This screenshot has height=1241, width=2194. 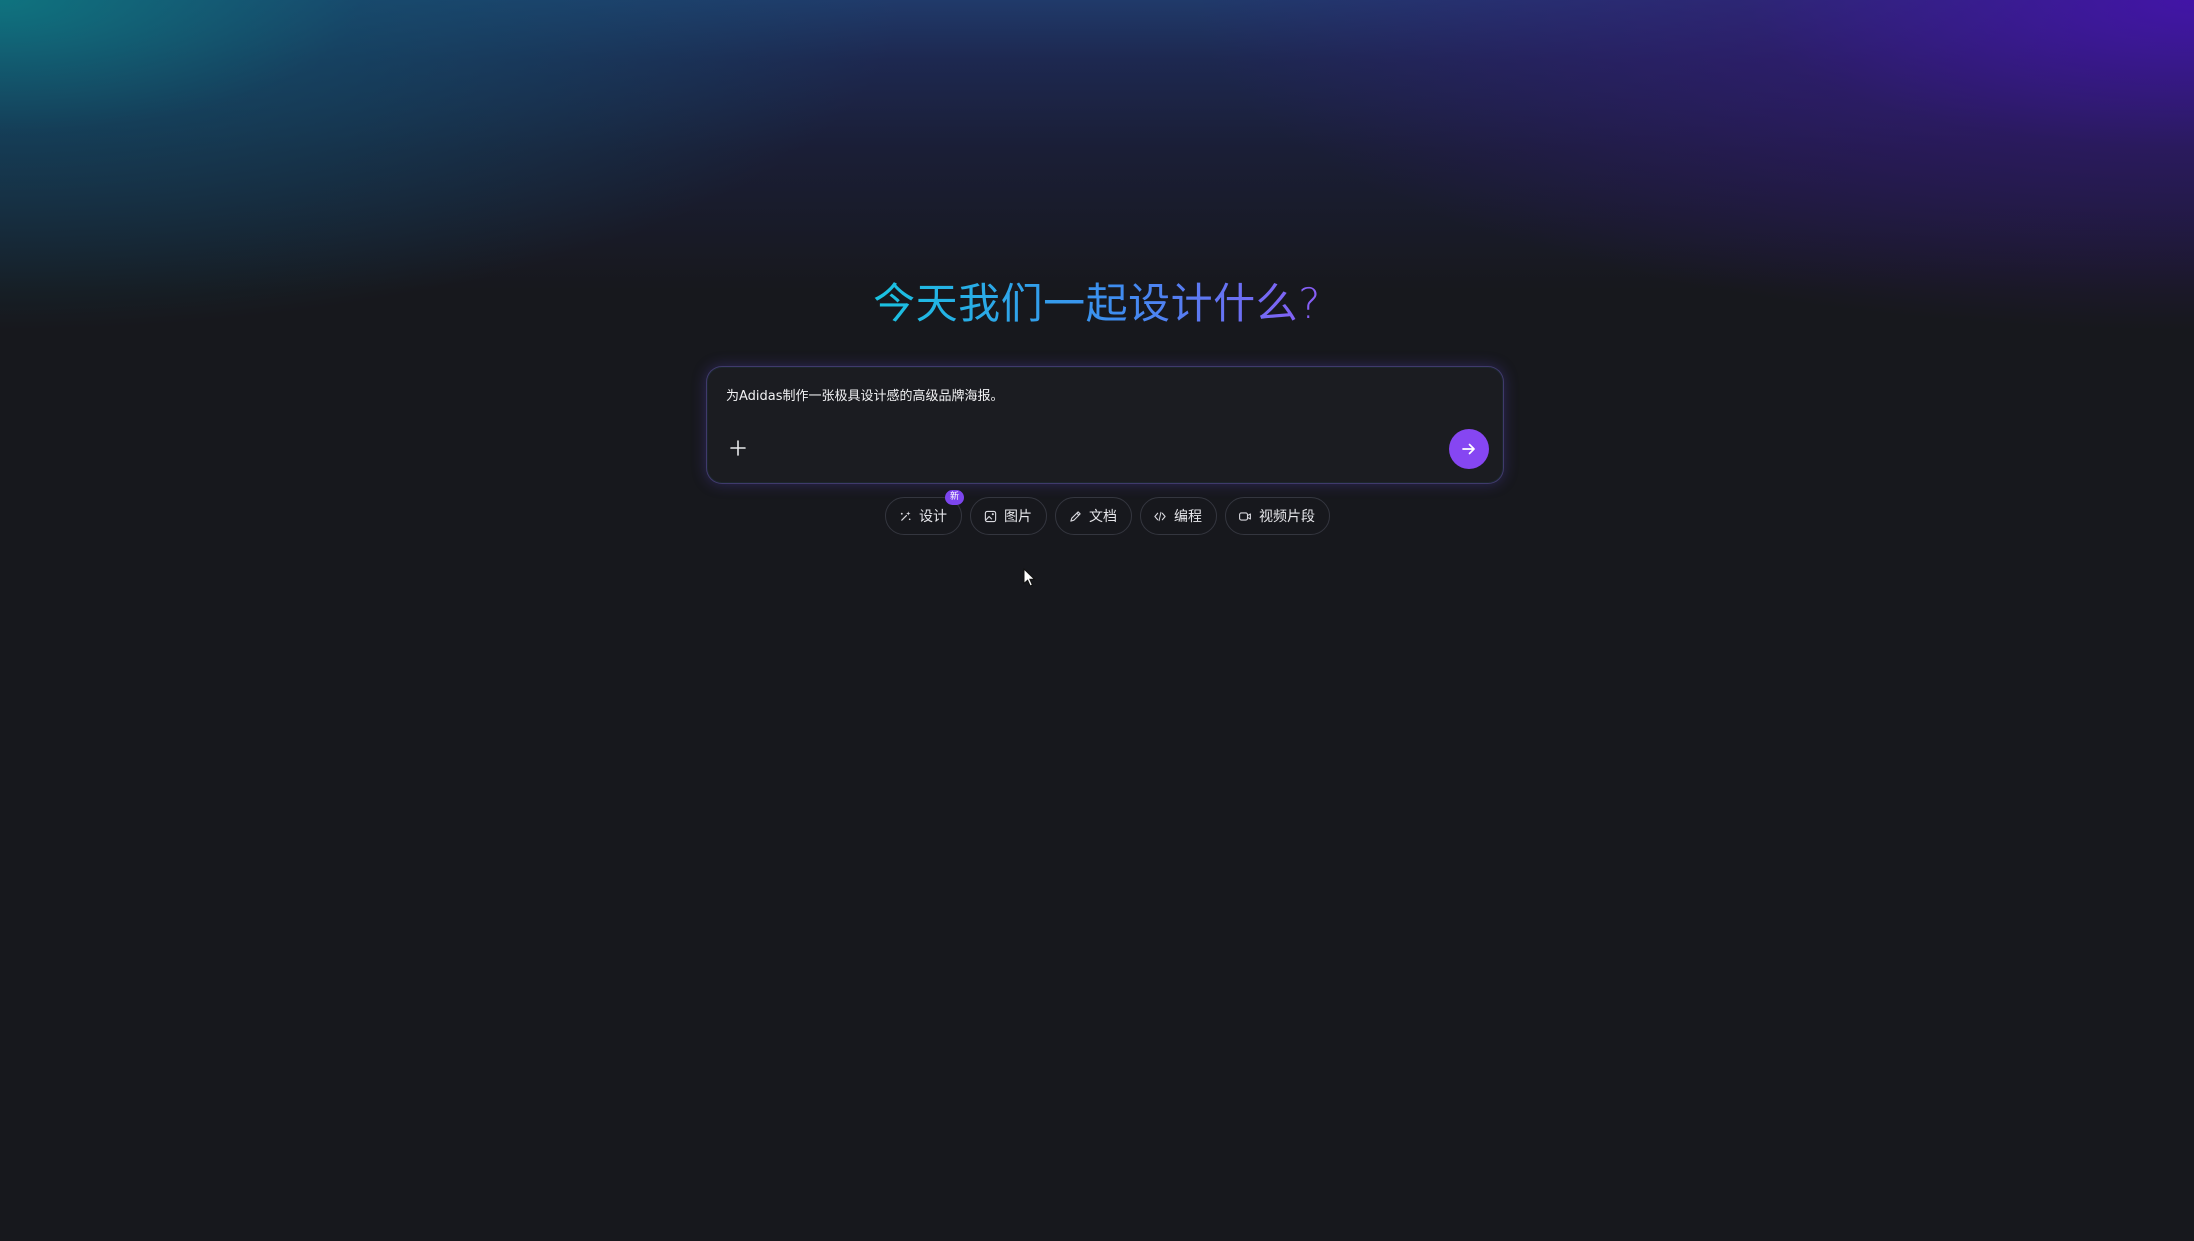 I want to click on chip-code: 编程, so click(x=1178, y=516).